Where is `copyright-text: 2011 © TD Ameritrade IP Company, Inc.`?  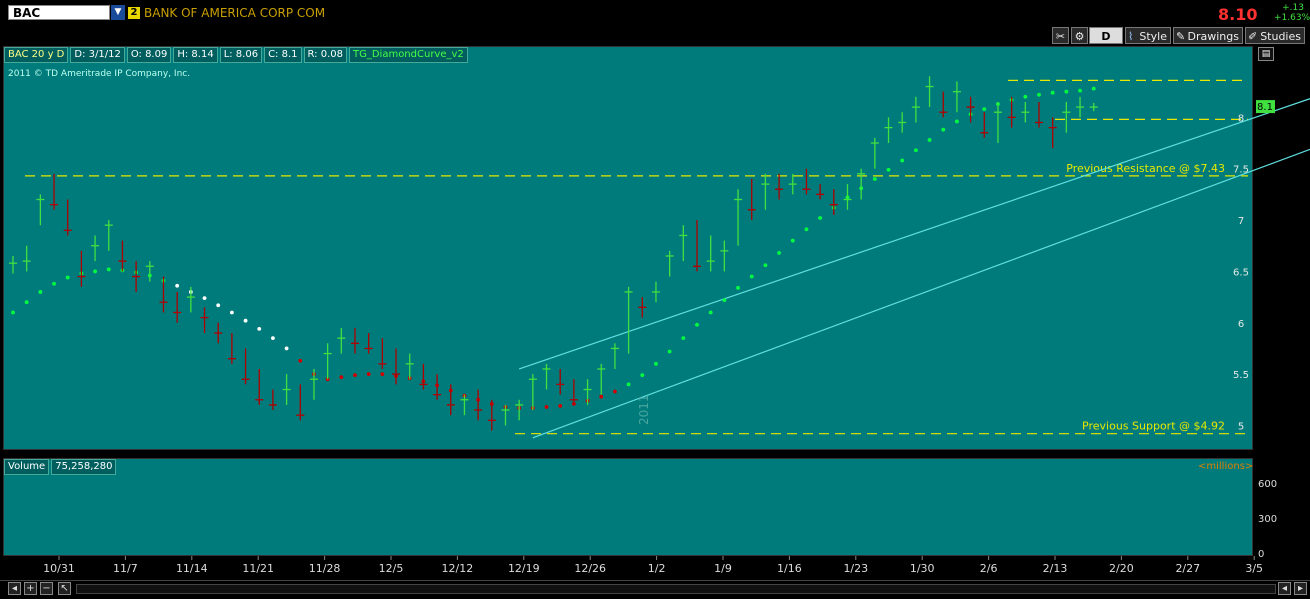
copyright-text: 2011 © TD Ameritrade IP Company, Inc. is located at coordinates (99, 74).